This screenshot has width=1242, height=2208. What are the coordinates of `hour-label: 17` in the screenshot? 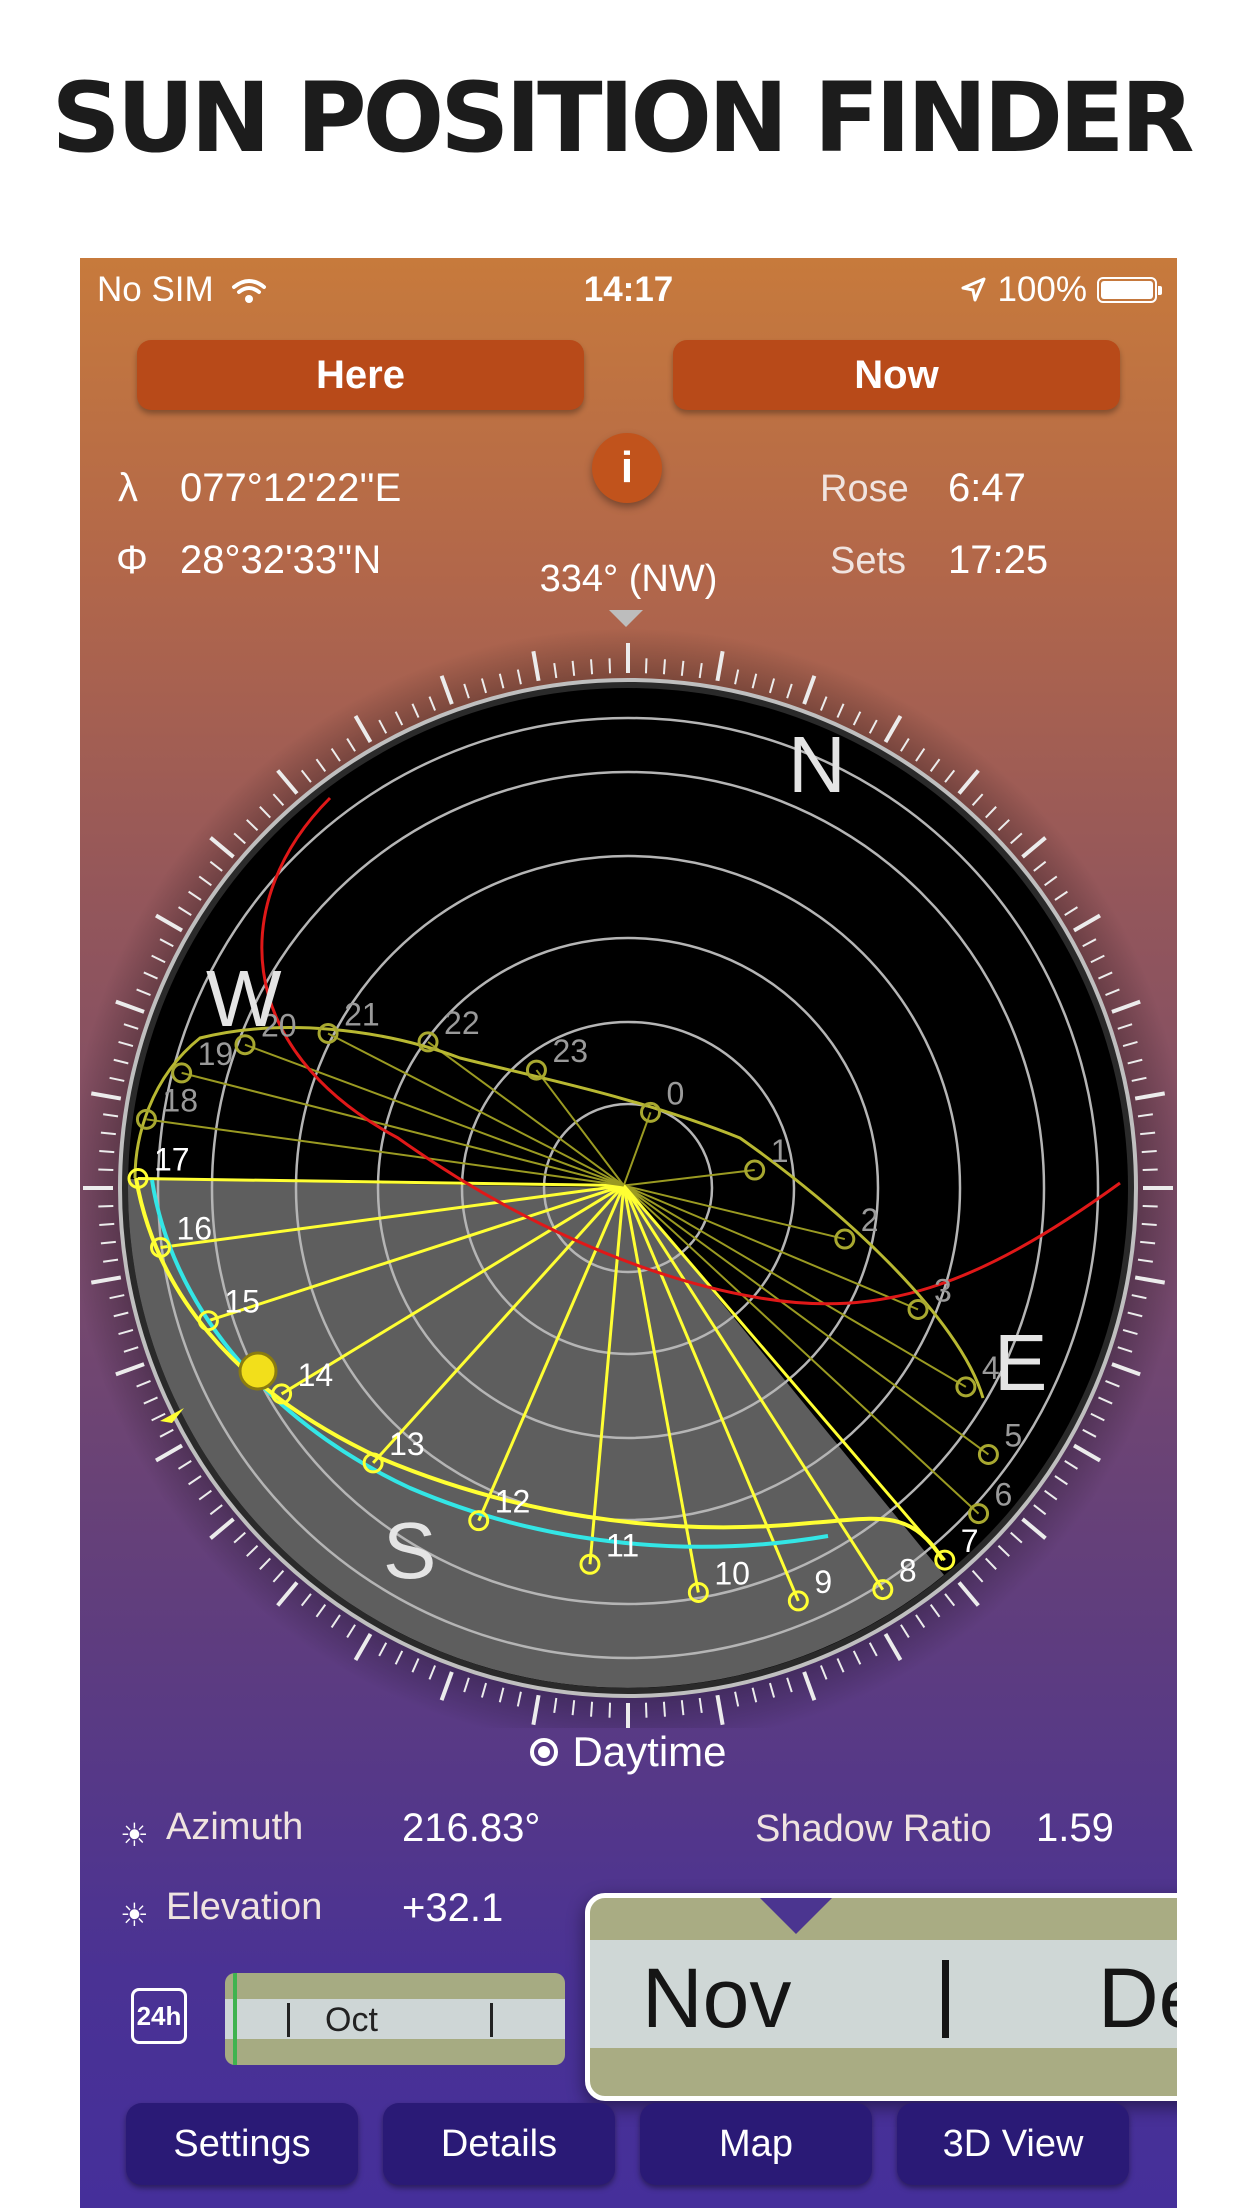 It's located at (172, 1159).